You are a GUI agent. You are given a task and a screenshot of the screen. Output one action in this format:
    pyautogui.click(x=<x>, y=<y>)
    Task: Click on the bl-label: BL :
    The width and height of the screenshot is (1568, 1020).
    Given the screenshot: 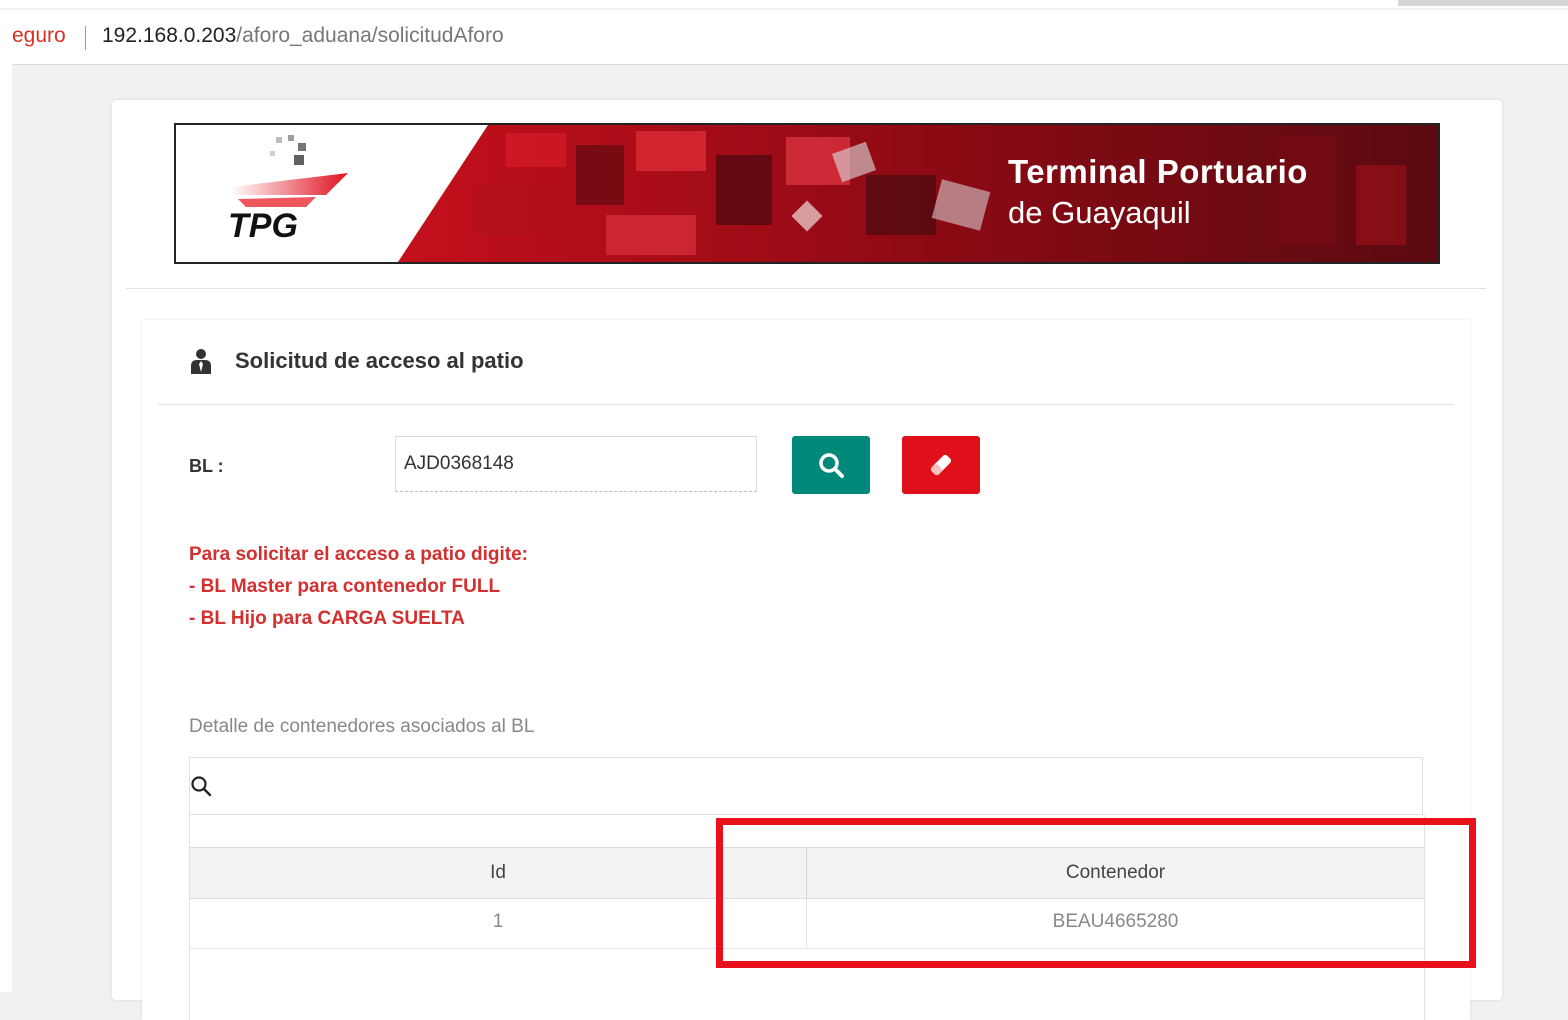 What is the action you would take?
    pyautogui.click(x=206, y=466)
    